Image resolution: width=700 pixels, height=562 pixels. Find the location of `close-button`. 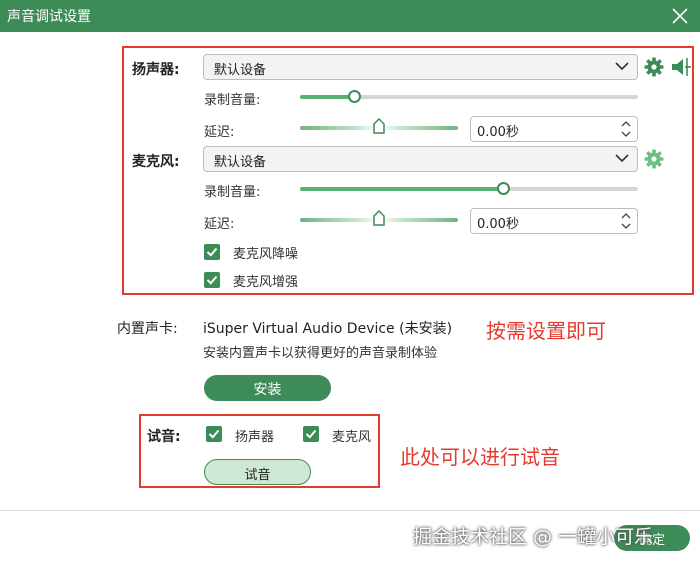

close-button is located at coordinates (680, 16).